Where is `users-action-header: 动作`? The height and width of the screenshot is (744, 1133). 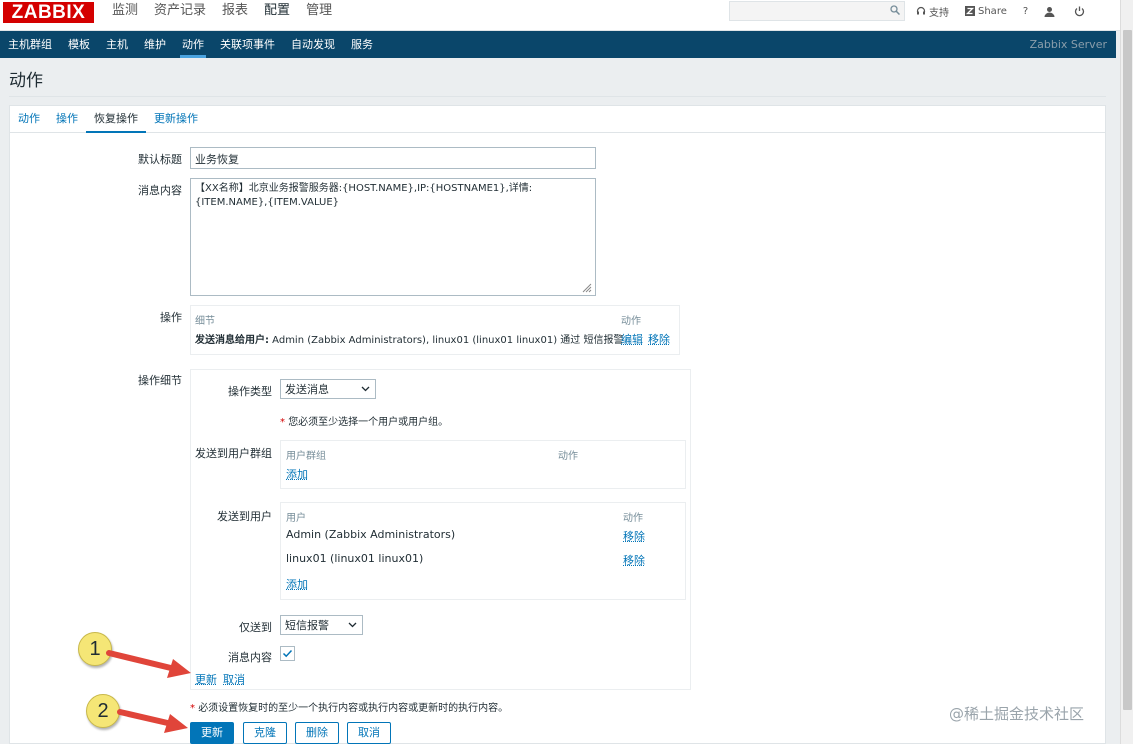 users-action-header: 动作 is located at coordinates (633, 518).